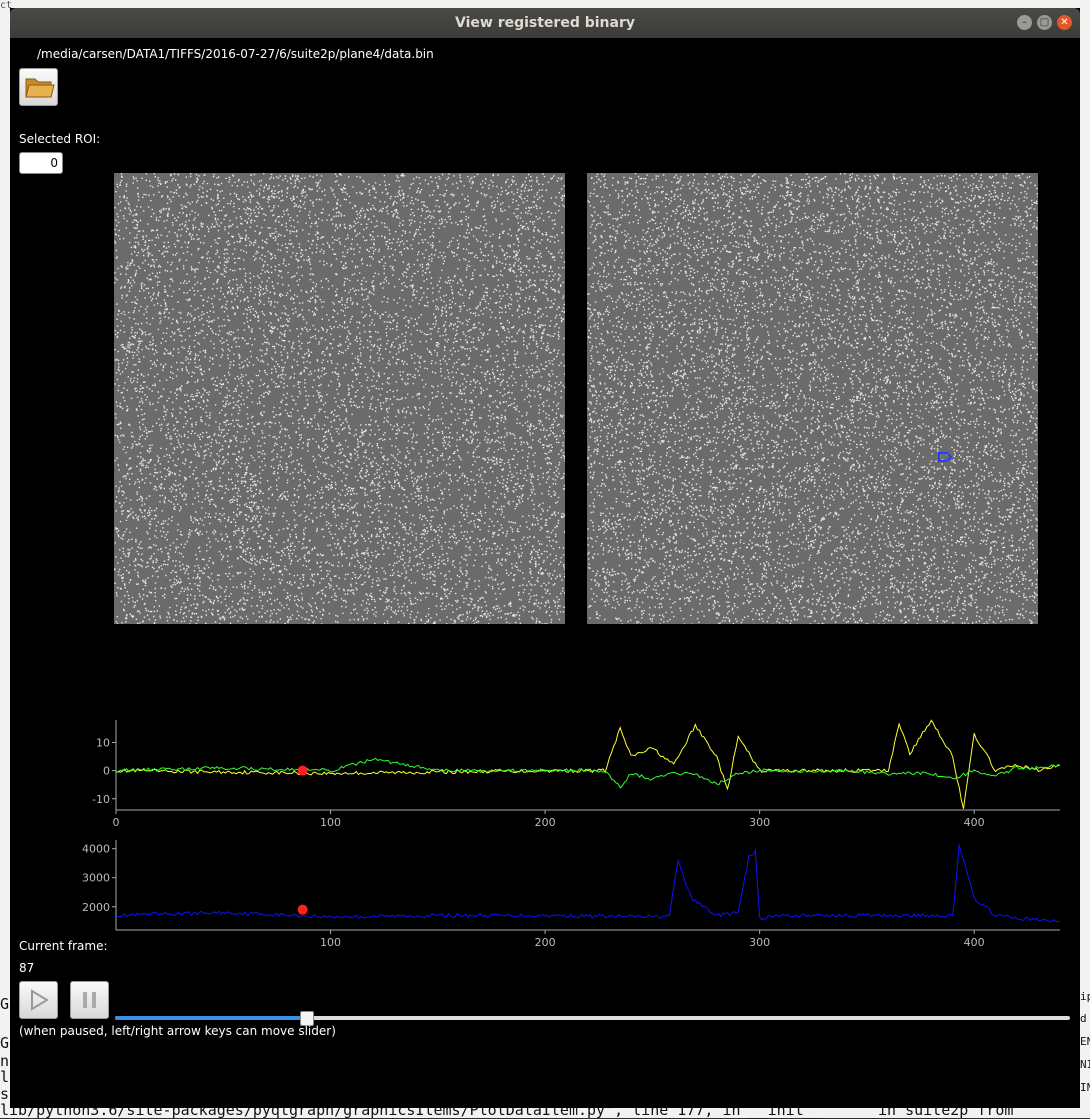  What do you see at coordinates (1085, 996) in the screenshot?
I see `terminal-right-line: ip` at bounding box center [1085, 996].